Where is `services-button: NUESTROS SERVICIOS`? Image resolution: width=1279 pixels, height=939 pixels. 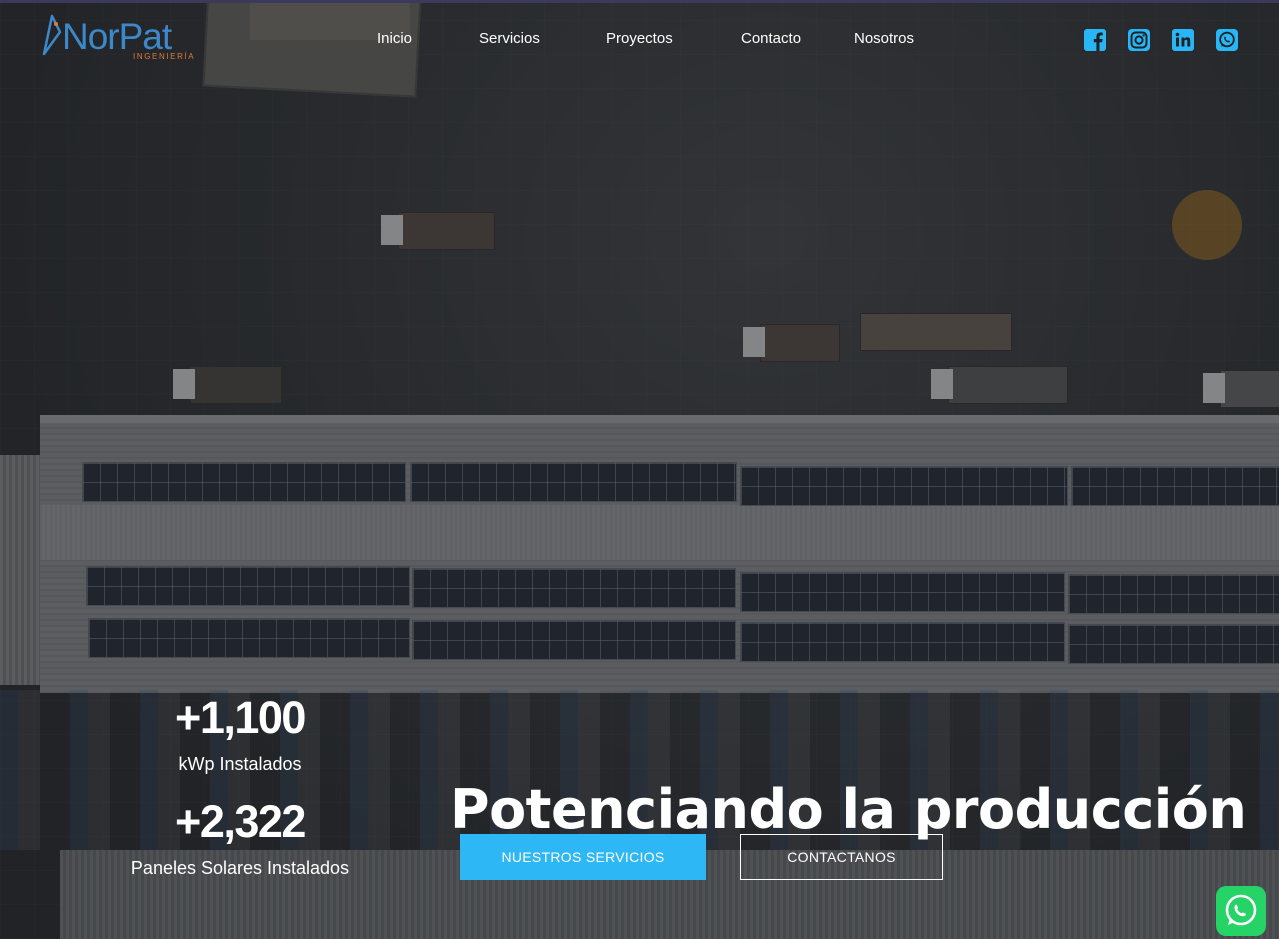
services-button: NUESTROS SERVICIOS is located at coordinates (583, 857).